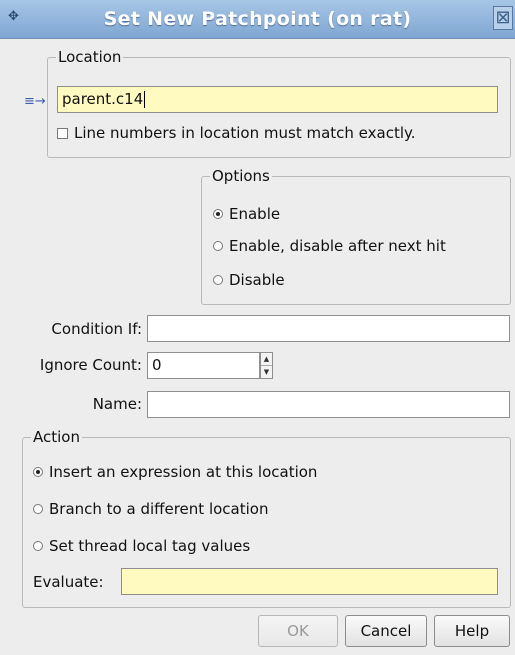 The image size is (515, 655). I want to click on action-thread-tag-label: Set thread local tag values, so click(150, 546).